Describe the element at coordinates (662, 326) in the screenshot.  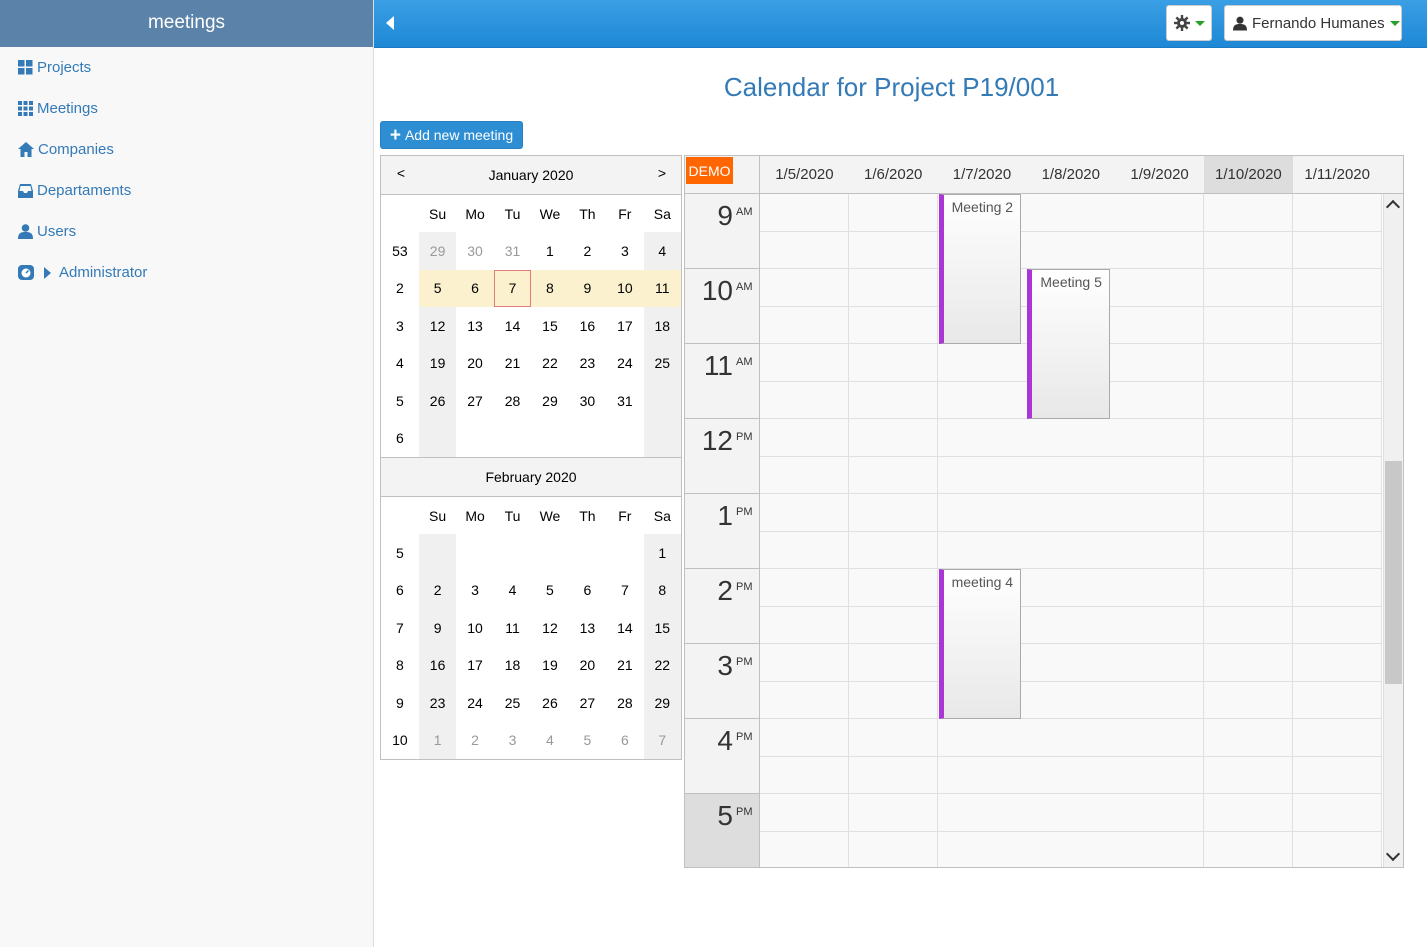
I see `day-cell: 18` at that location.